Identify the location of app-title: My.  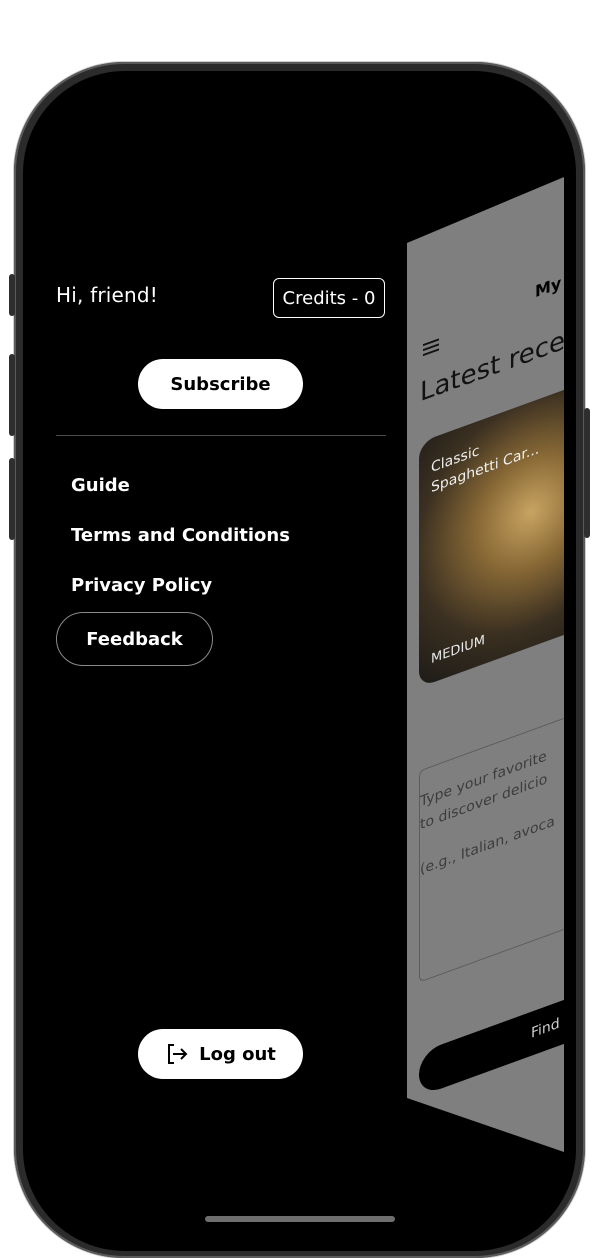
(548, 287).